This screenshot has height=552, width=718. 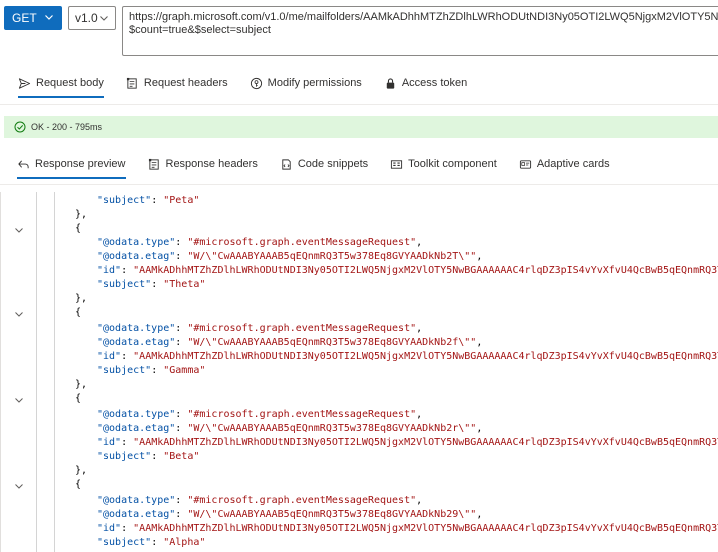 I want to click on tab-access-token: Access token, so click(x=425, y=83).